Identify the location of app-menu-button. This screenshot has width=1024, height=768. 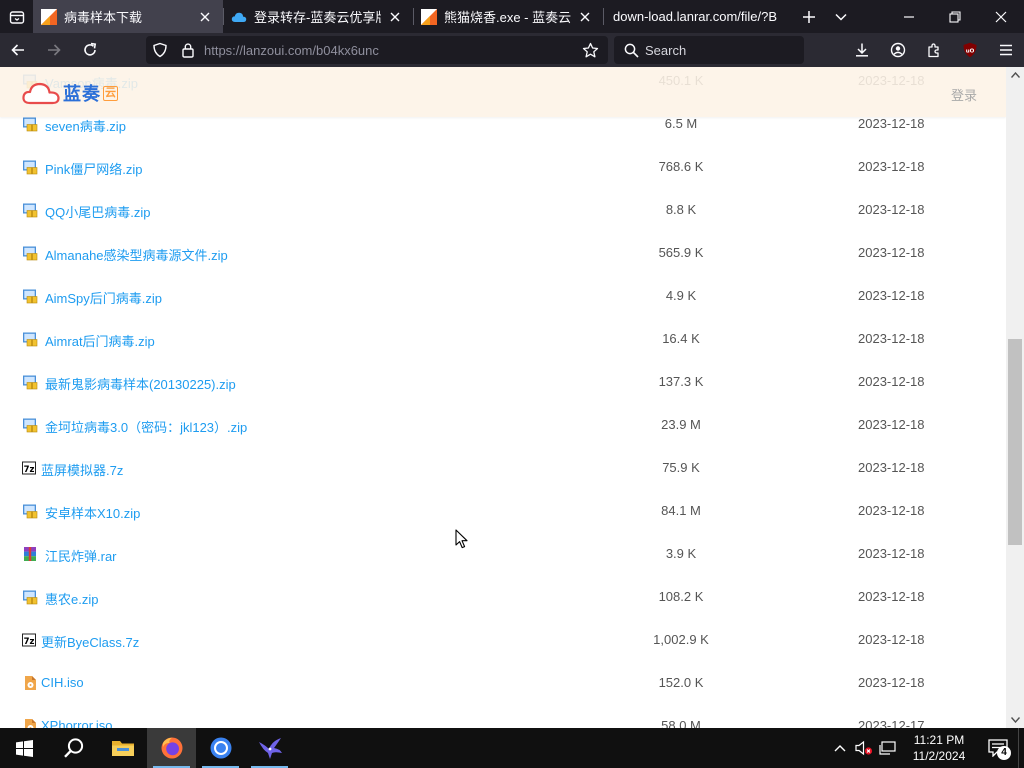
(1006, 50).